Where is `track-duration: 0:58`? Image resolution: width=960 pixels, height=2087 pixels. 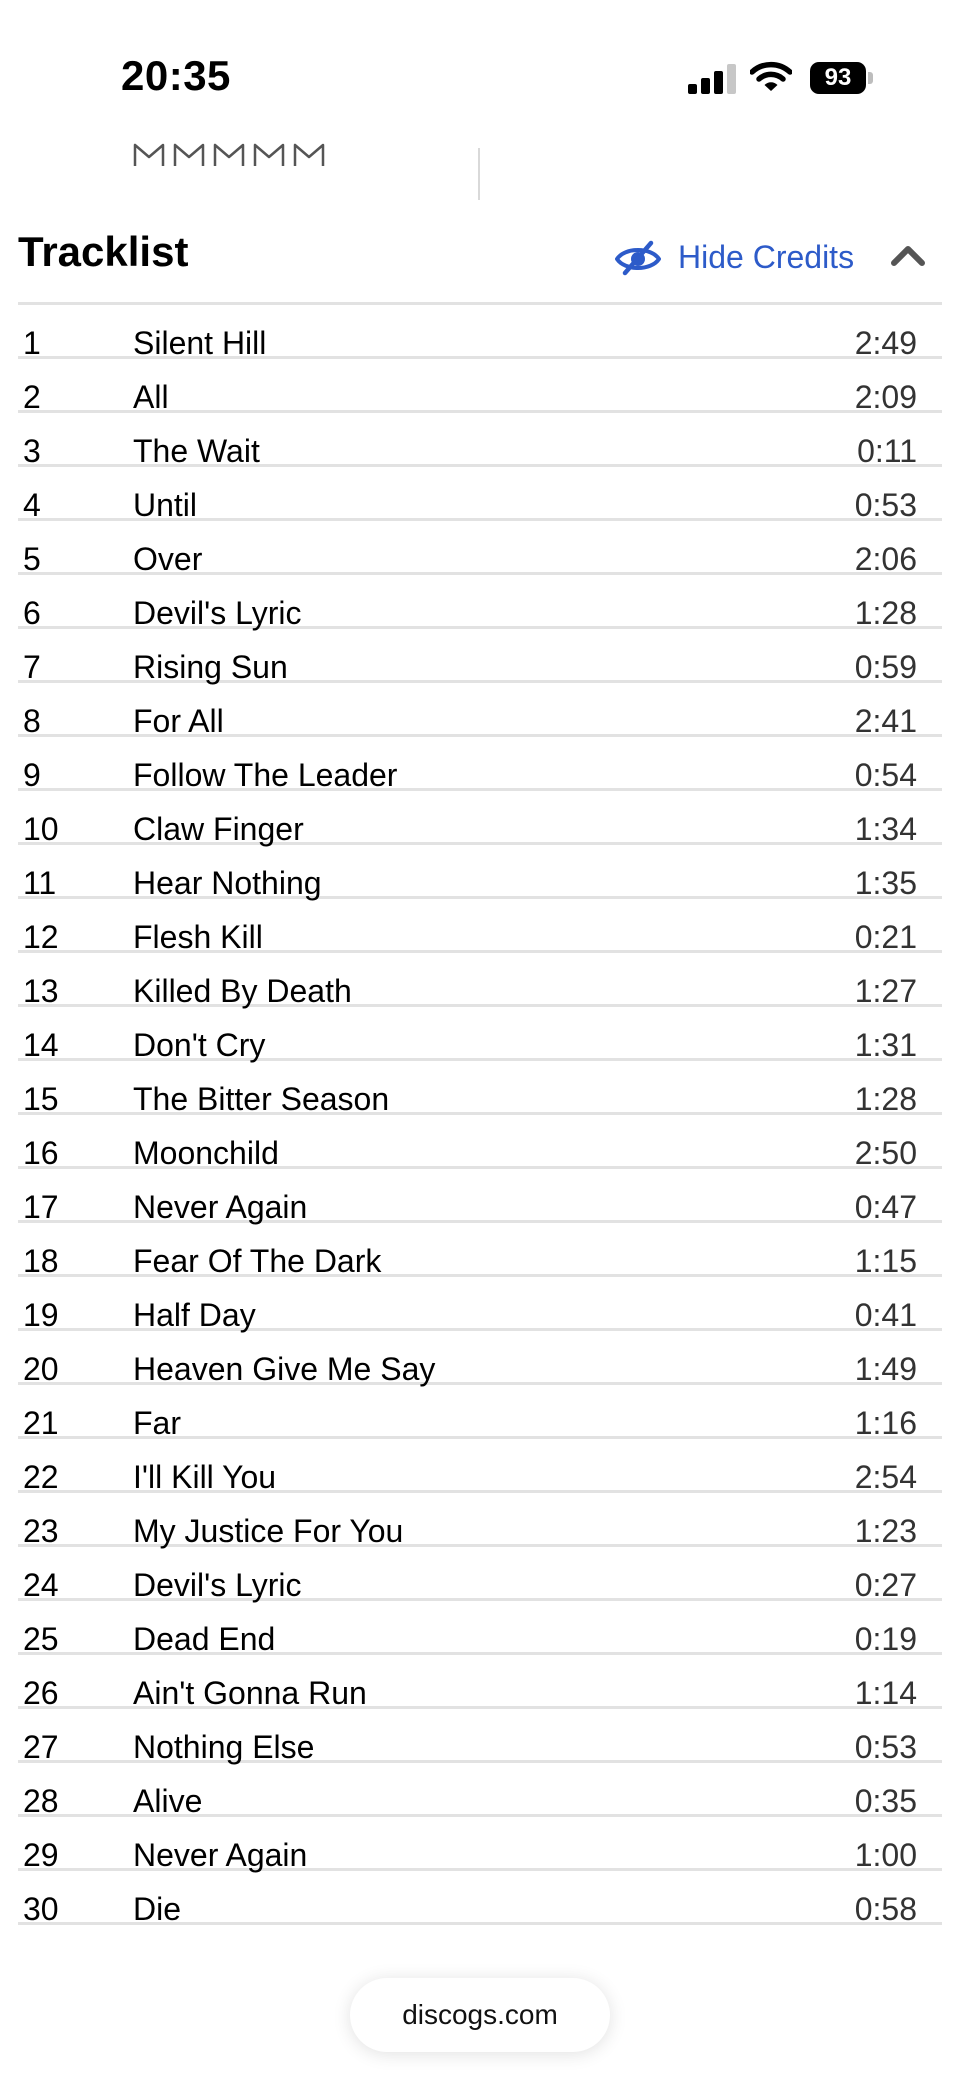 track-duration: 0:58 is located at coordinates (885, 1909).